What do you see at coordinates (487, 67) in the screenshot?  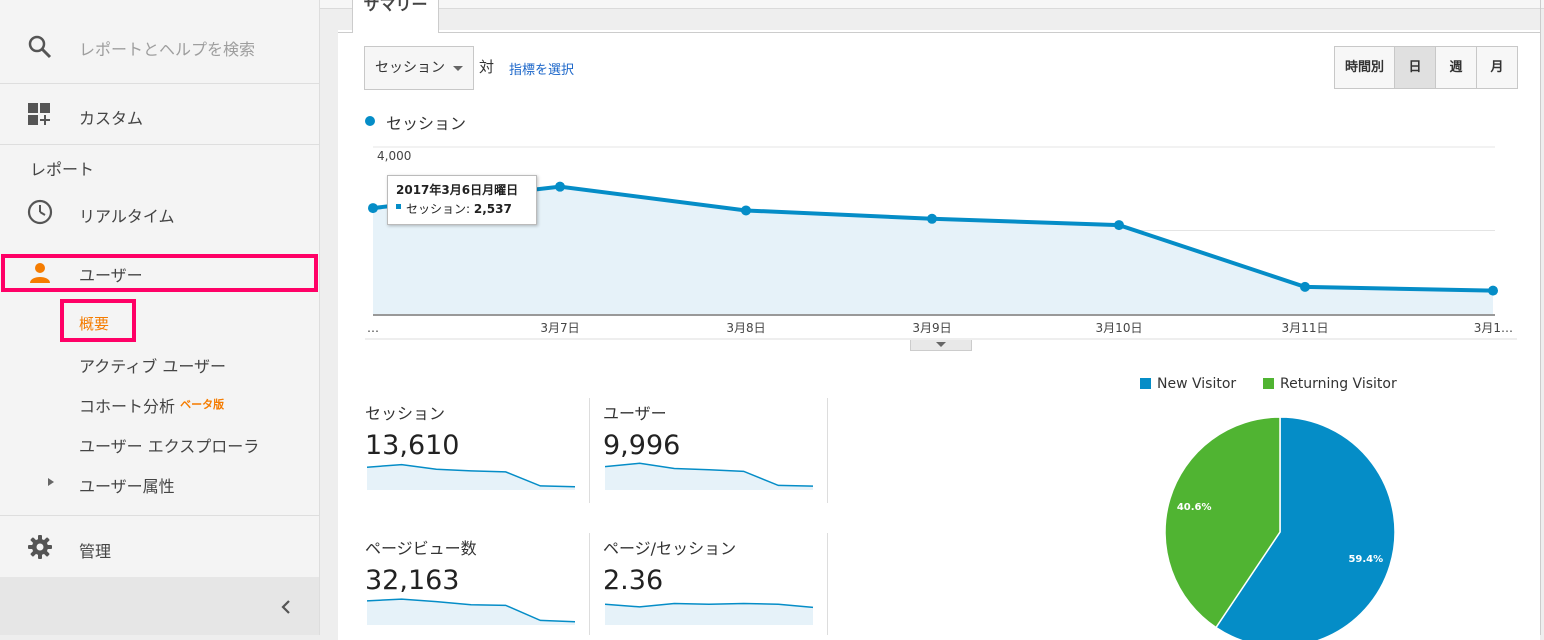 I see `vs-label: 対` at bounding box center [487, 67].